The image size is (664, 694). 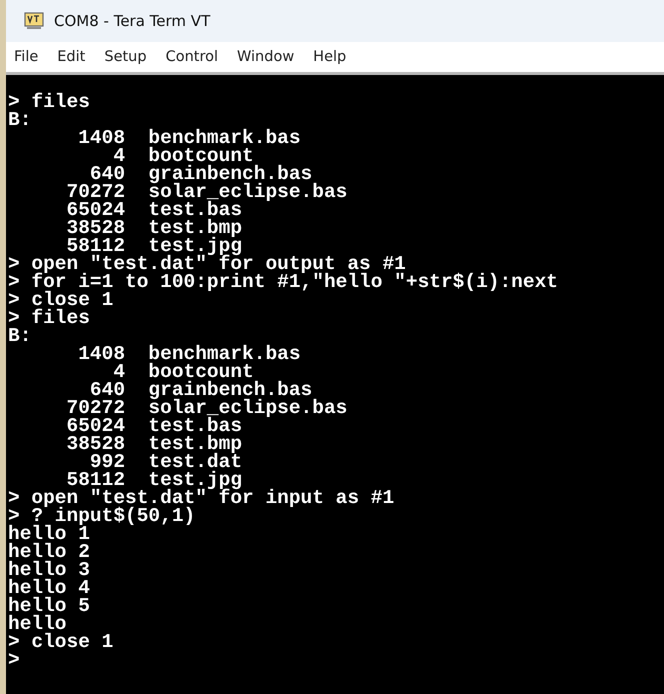 What do you see at coordinates (49, 552) in the screenshot?
I see `terminal-line: hello 2` at bounding box center [49, 552].